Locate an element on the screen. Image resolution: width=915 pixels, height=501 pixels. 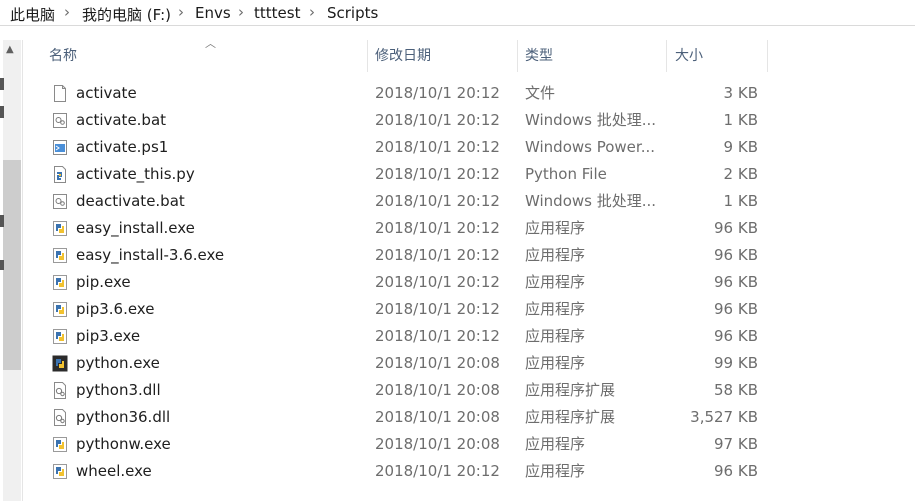
breadcrumb-drive-f: 我的电脑 (F:) is located at coordinates (126, 14).